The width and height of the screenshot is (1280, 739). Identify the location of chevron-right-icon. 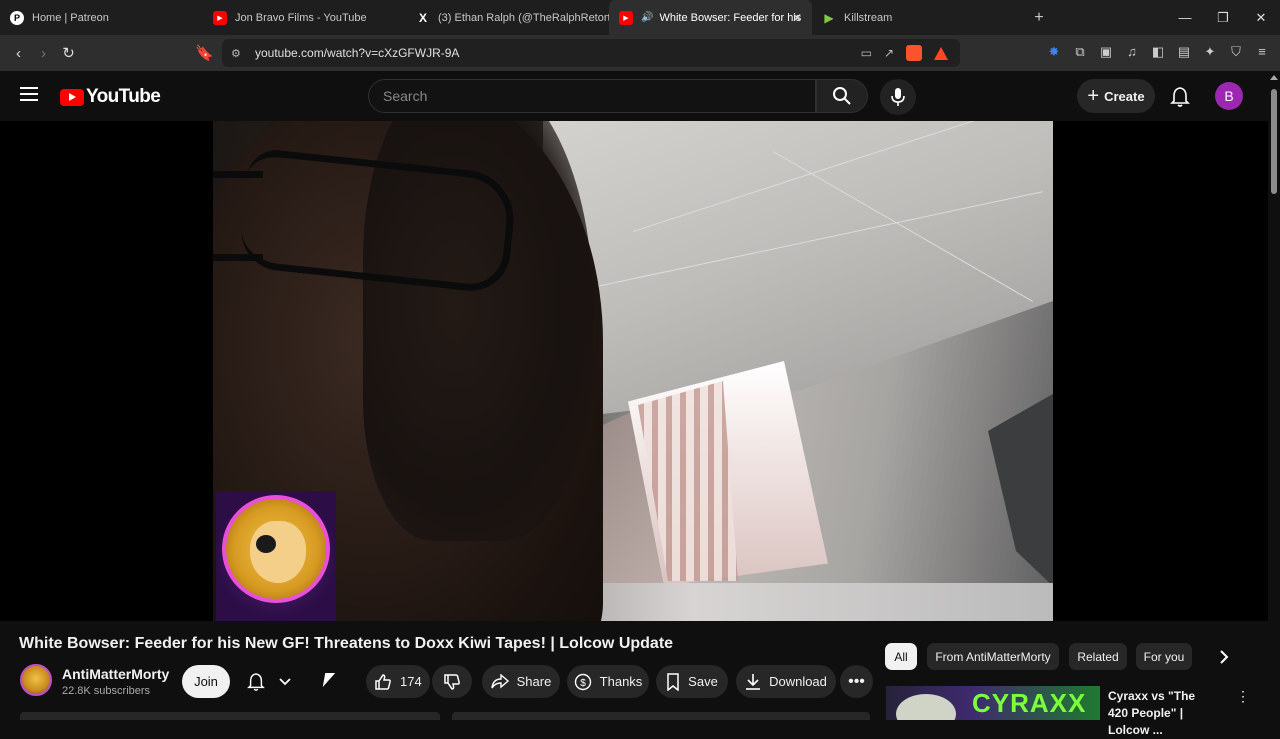
(1224, 658).